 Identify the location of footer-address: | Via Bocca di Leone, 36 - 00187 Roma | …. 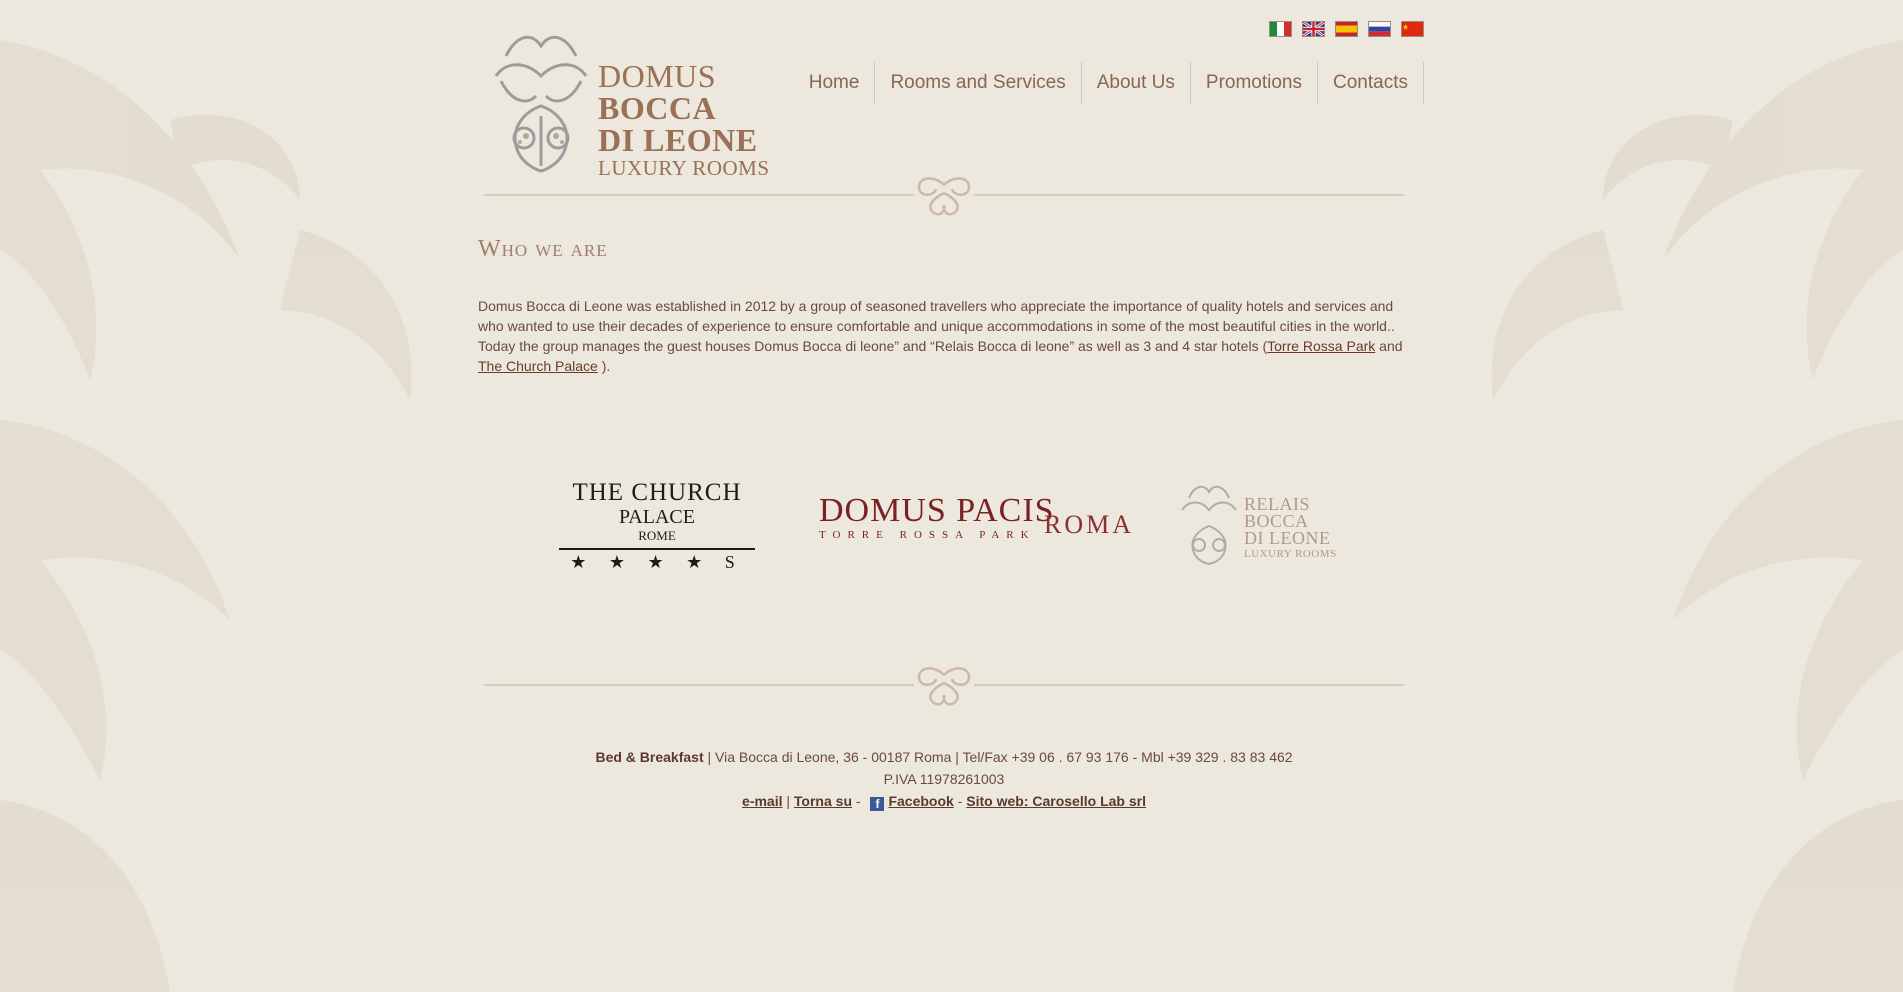
(998, 757).